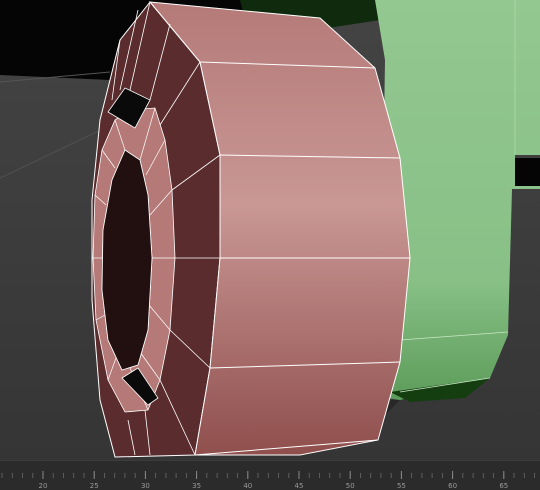 Image resolution: width=540 pixels, height=490 pixels. I want to click on timeline-canvas: 20 25 30 35 40 45 50 55 60 65, so click(270, 475).